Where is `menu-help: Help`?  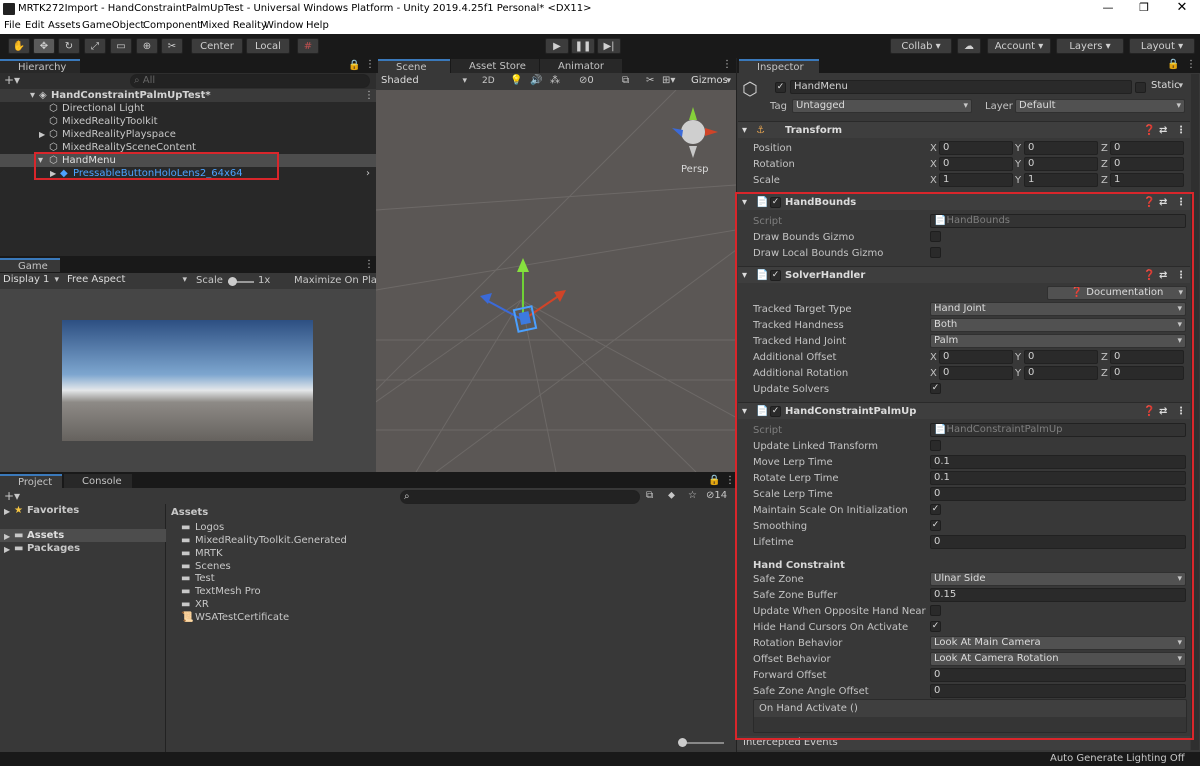 menu-help: Help is located at coordinates (317, 25).